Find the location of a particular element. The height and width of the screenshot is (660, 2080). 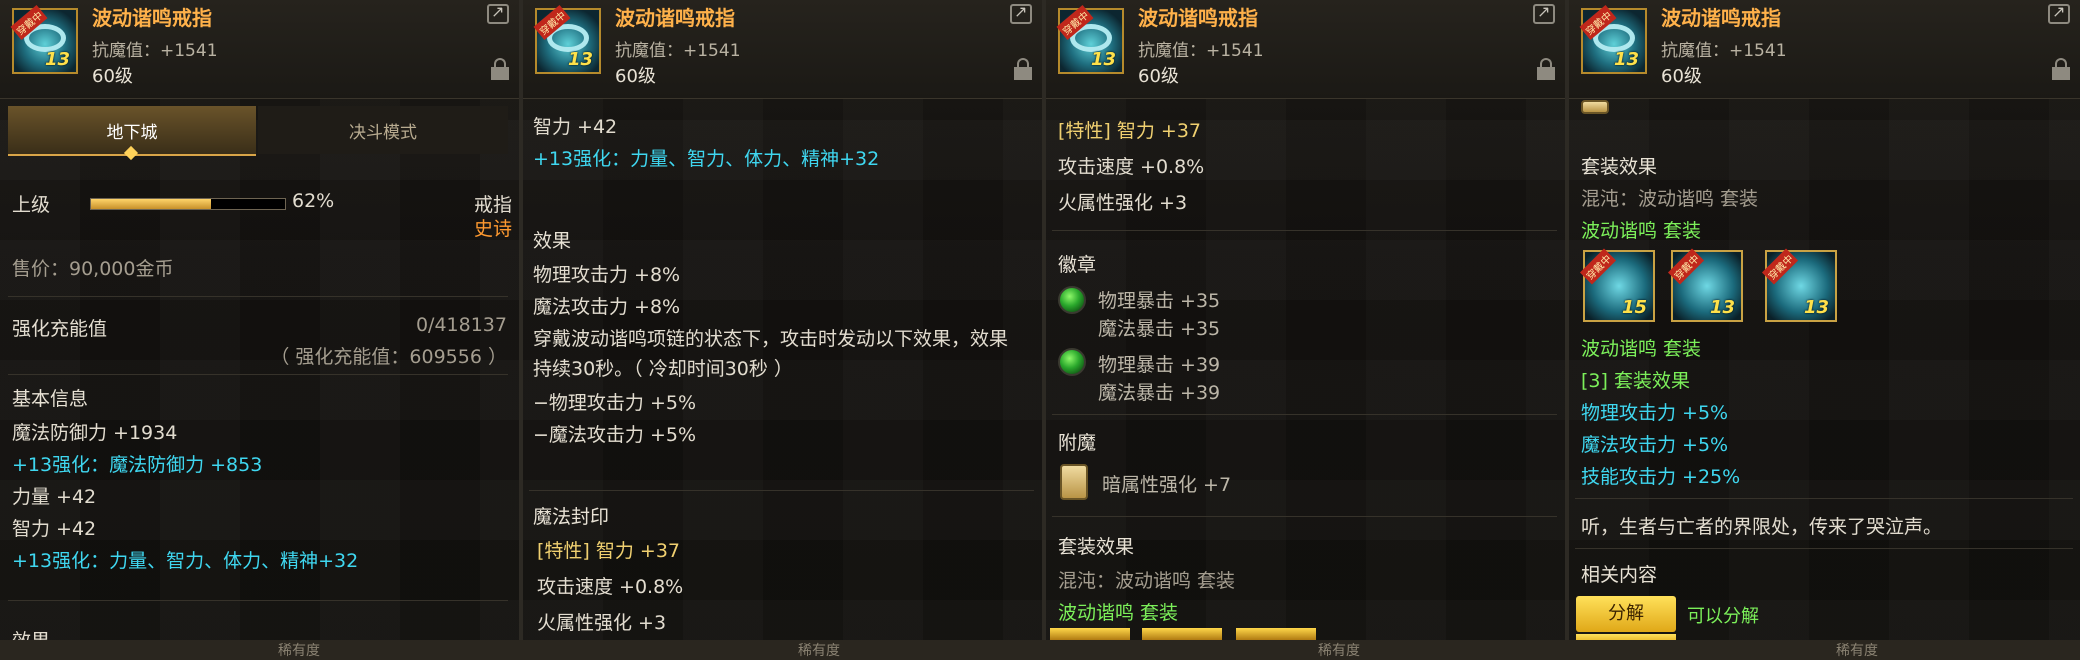

item-type: 戒指 is located at coordinates (493, 205).